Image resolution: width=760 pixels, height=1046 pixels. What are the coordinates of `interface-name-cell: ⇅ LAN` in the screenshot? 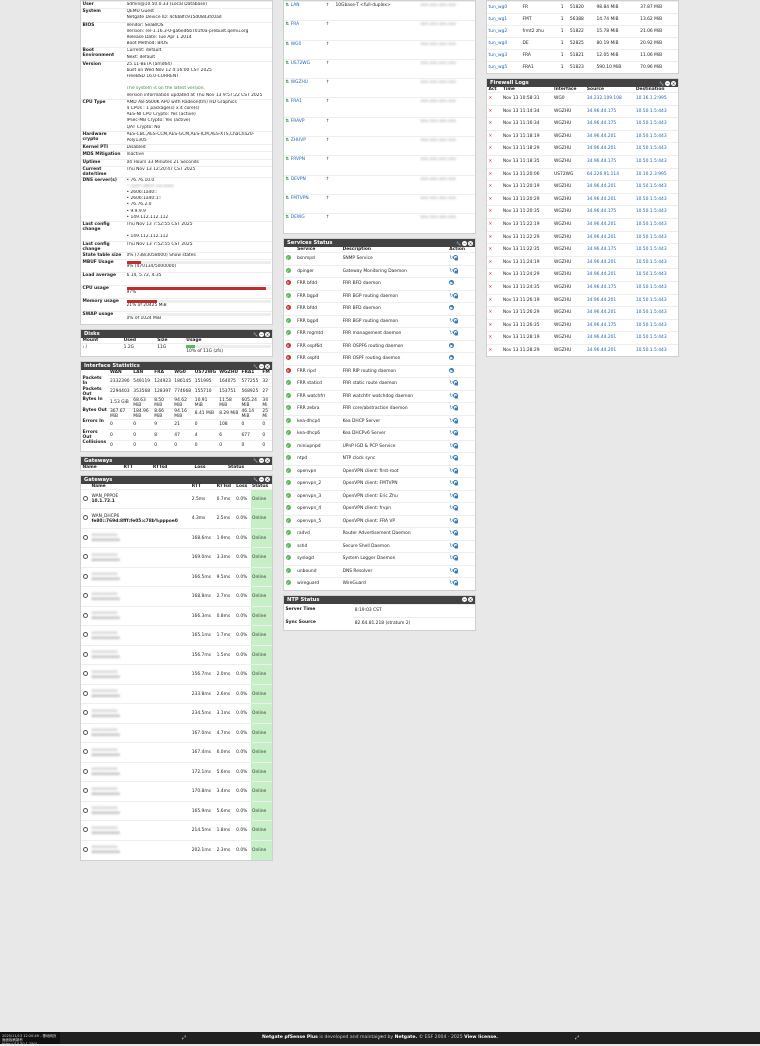 It's located at (304, 11).